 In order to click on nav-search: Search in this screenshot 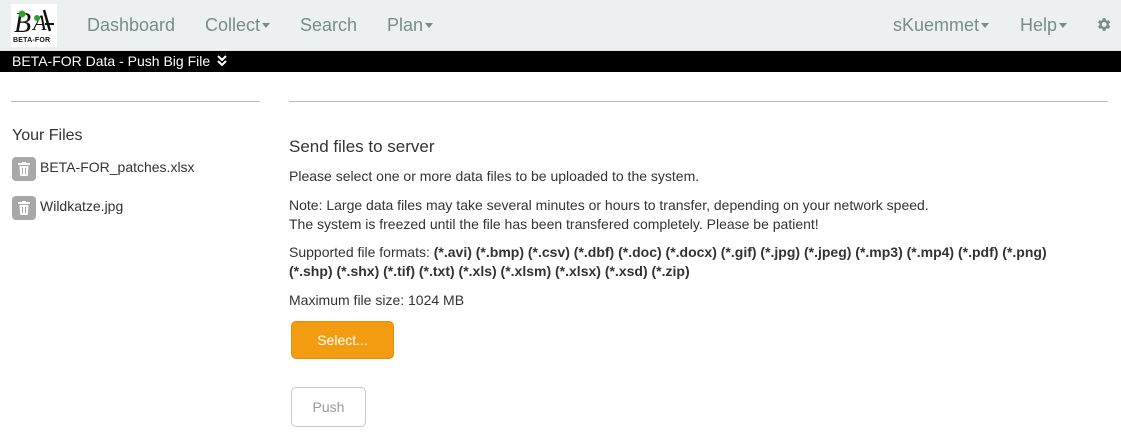, I will do `click(328, 25)`.